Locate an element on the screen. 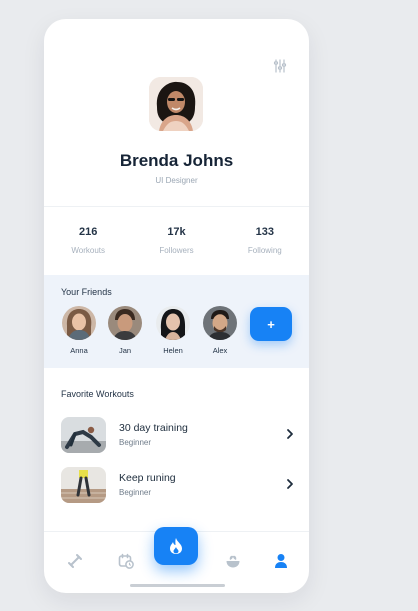  workout-fab-button is located at coordinates (176, 546).